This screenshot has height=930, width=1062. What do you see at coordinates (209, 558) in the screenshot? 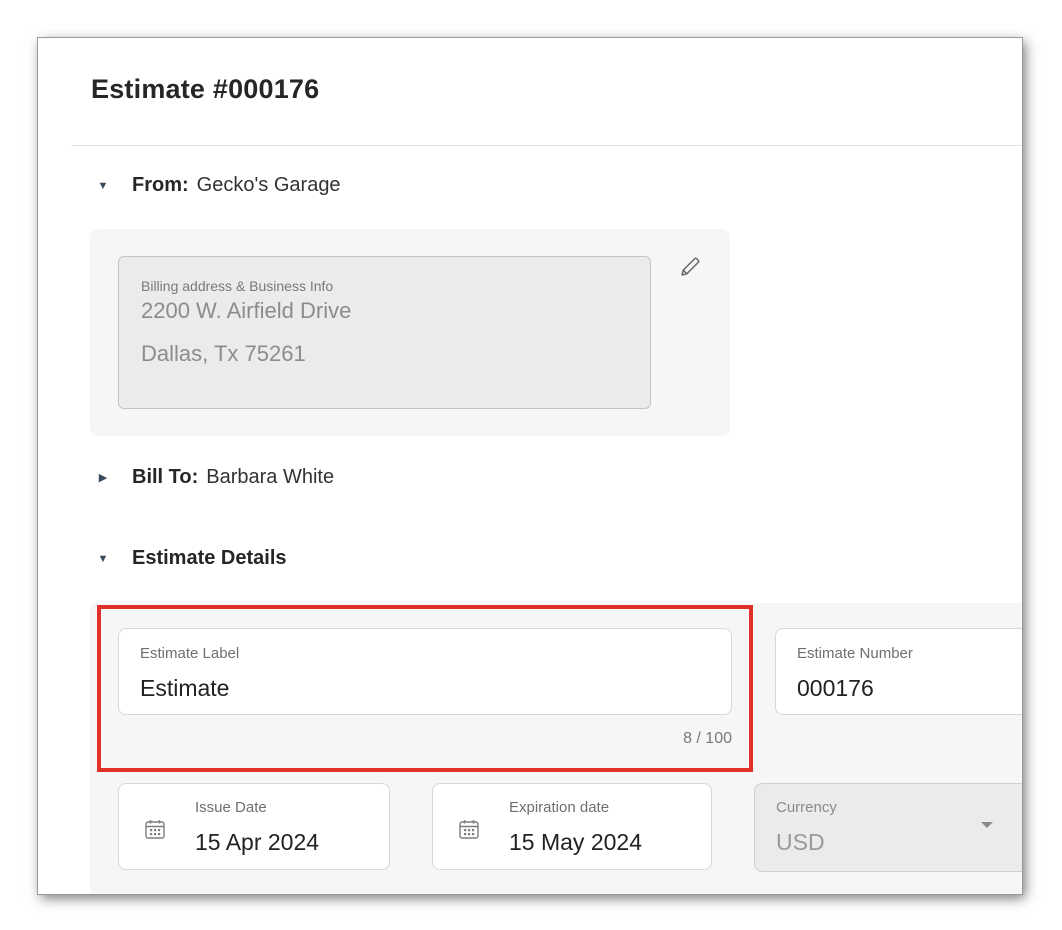
I see `estimate-details-label: Estimate Details` at bounding box center [209, 558].